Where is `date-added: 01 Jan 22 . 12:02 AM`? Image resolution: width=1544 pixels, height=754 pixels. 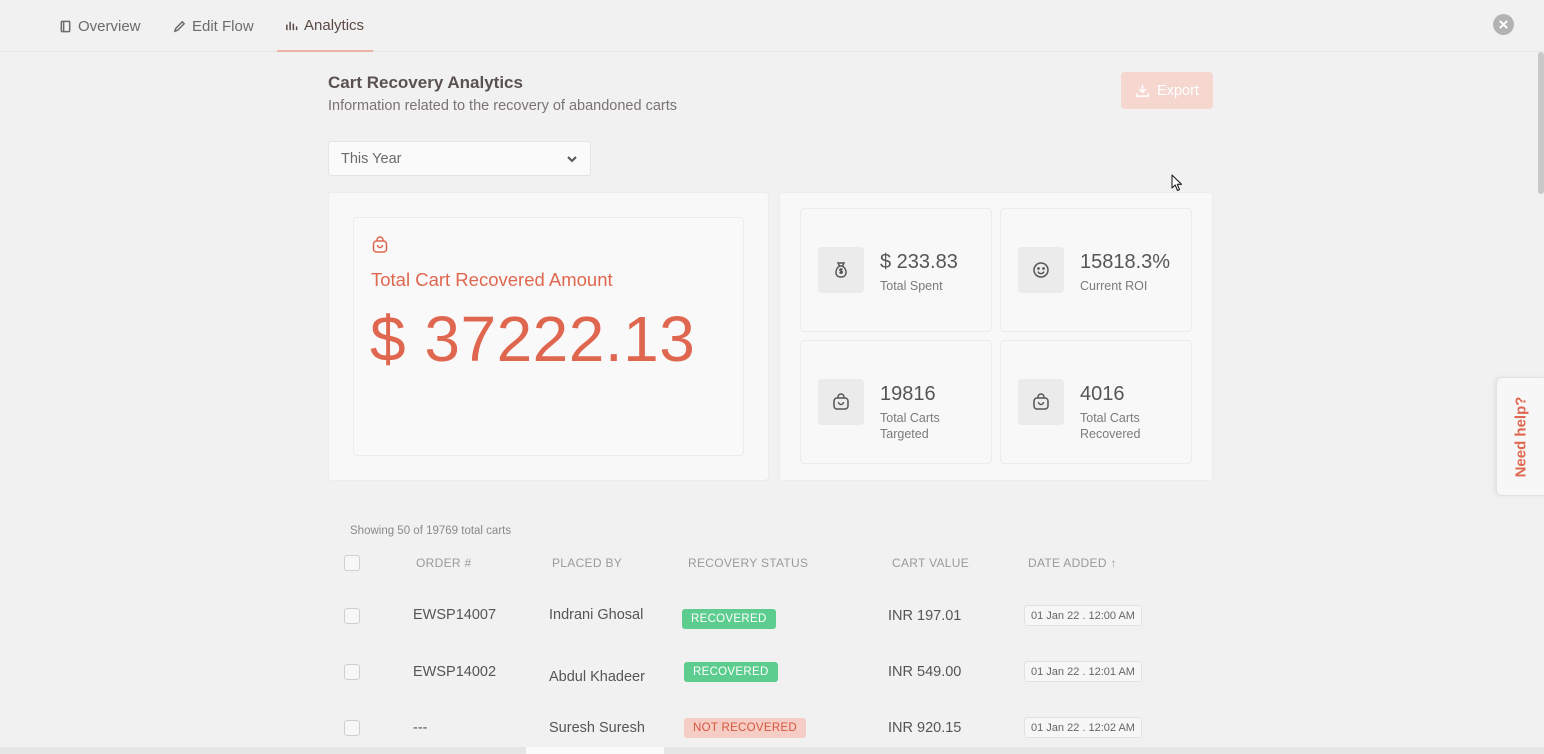 date-added: 01 Jan 22 . 12:02 AM is located at coordinates (1083, 727).